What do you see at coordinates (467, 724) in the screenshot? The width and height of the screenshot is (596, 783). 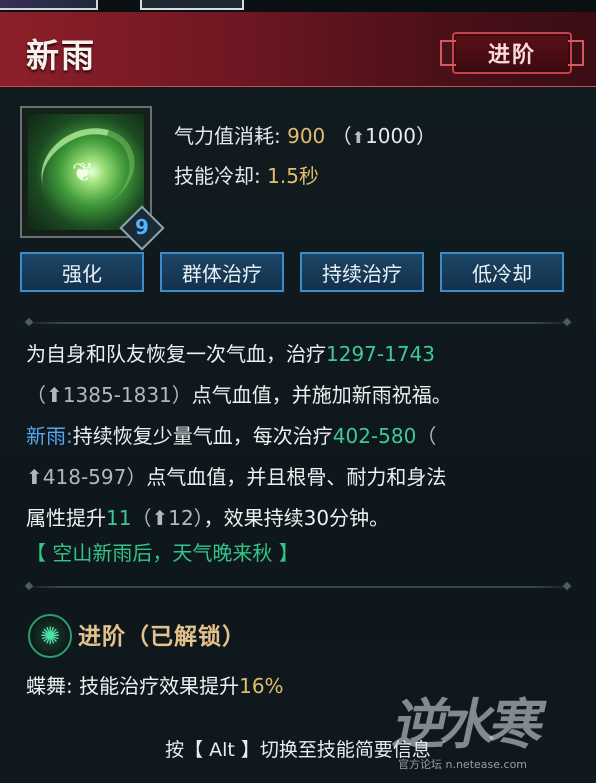 I see `watermark-logo: 逆水寒` at bounding box center [467, 724].